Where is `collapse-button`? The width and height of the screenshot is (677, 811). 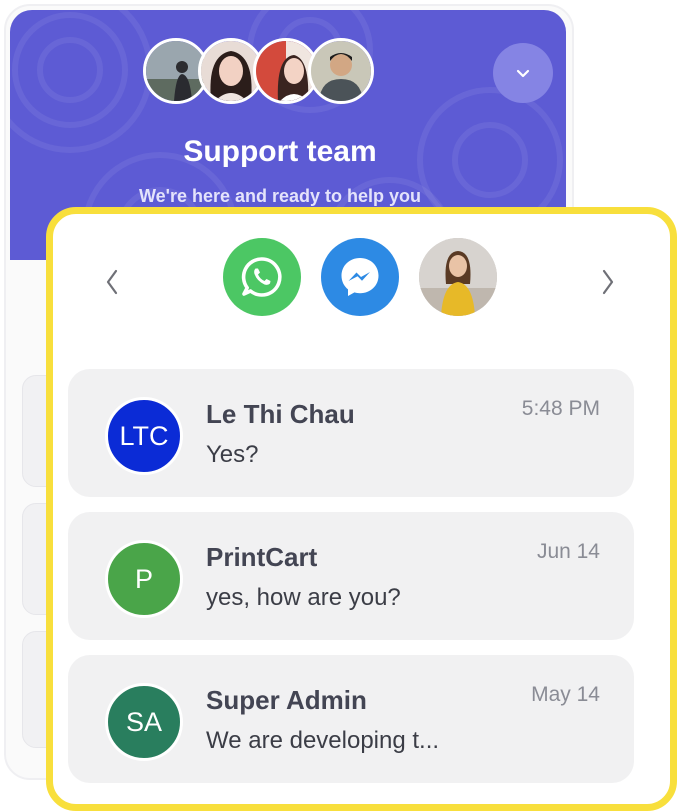 collapse-button is located at coordinates (523, 73).